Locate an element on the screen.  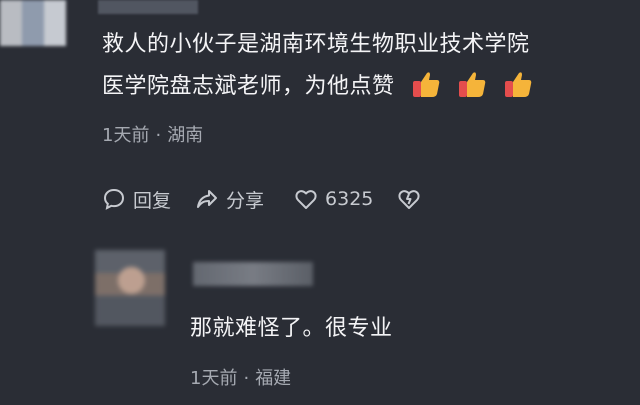
like-count: 6325 is located at coordinates (349, 199).